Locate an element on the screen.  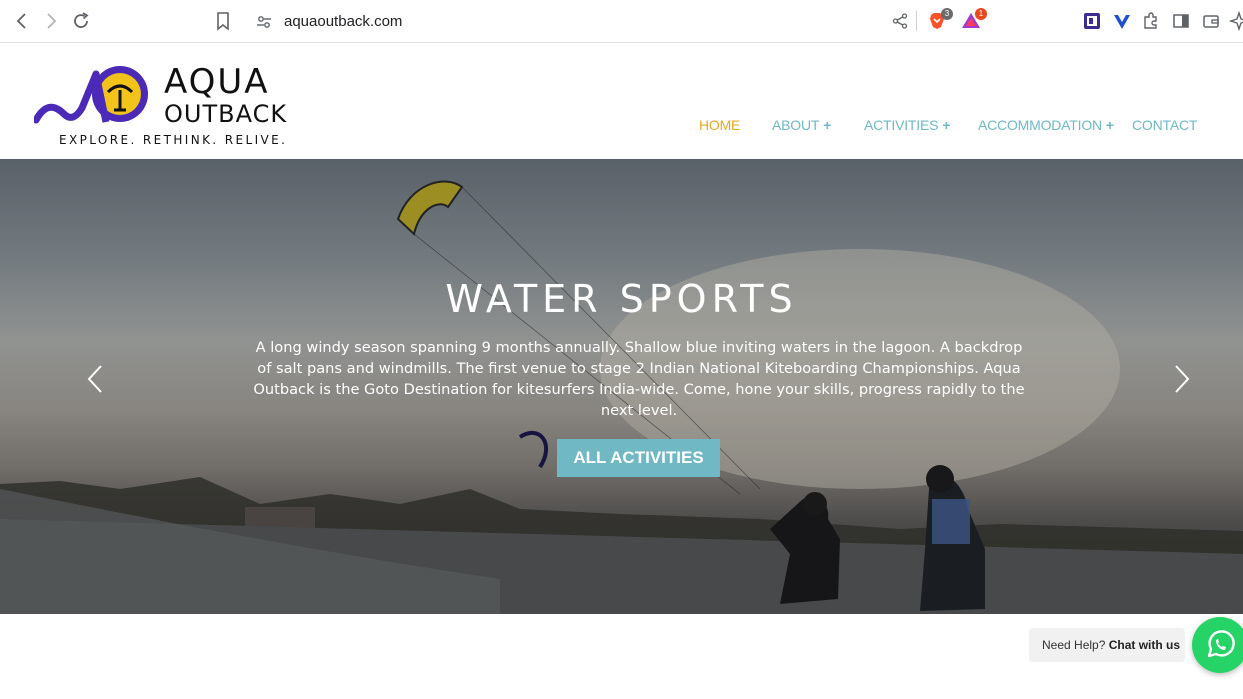
chat-prefix: Need Help? is located at coordinates (1074, 645).